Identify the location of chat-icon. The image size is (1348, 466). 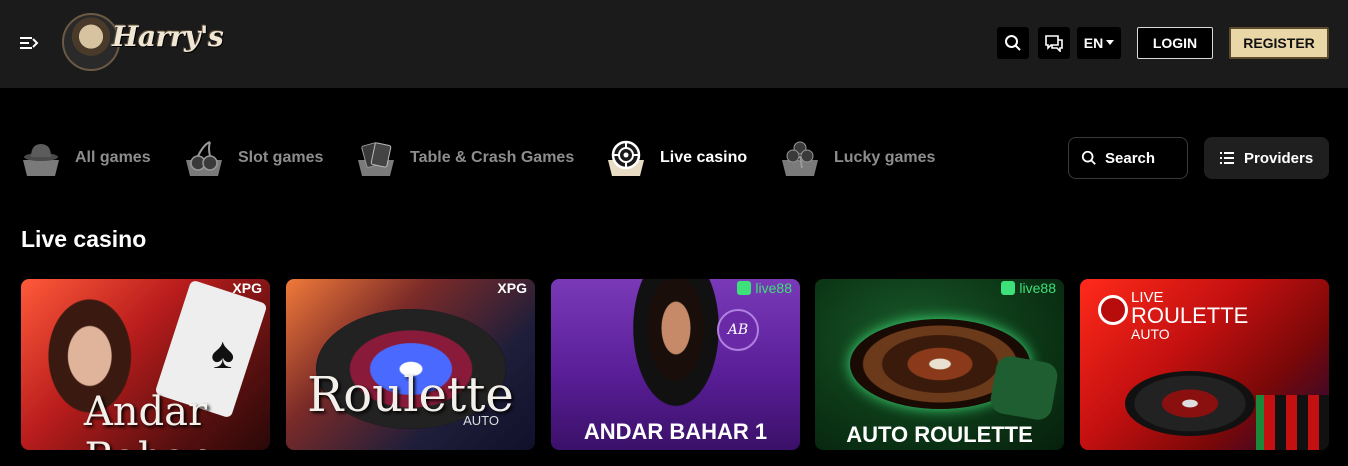
(1054, 43).